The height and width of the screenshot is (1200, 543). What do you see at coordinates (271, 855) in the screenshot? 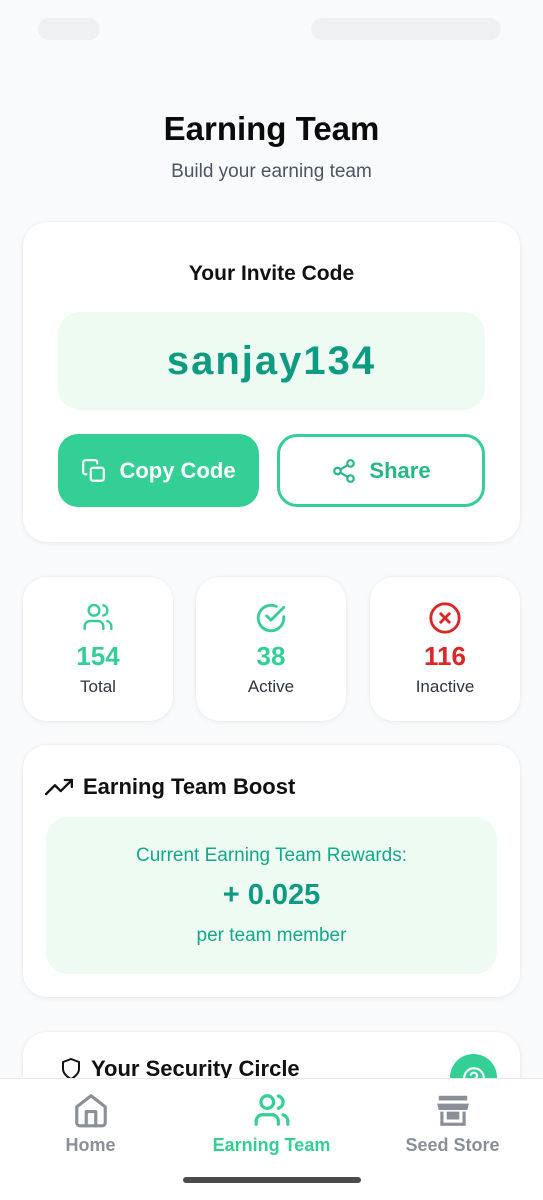
I see `rewards-label: Current Earning Team Rewards:` at bounding box center [271, 855].